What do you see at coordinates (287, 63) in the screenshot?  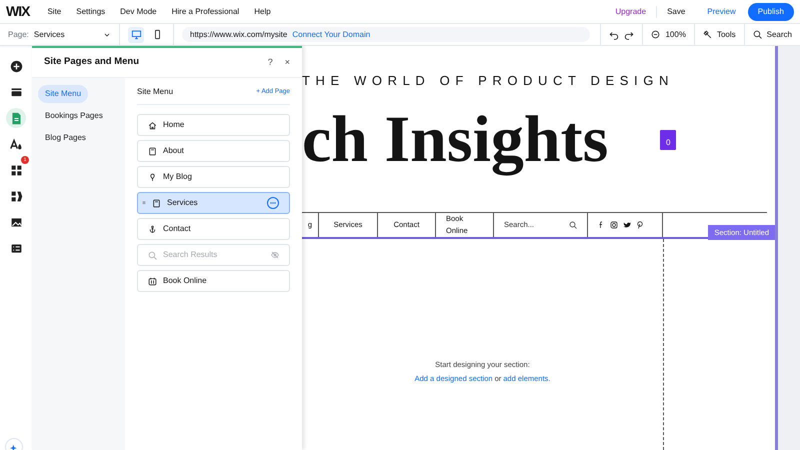 I see `close-button: ×` at bounding box center [287, 63].